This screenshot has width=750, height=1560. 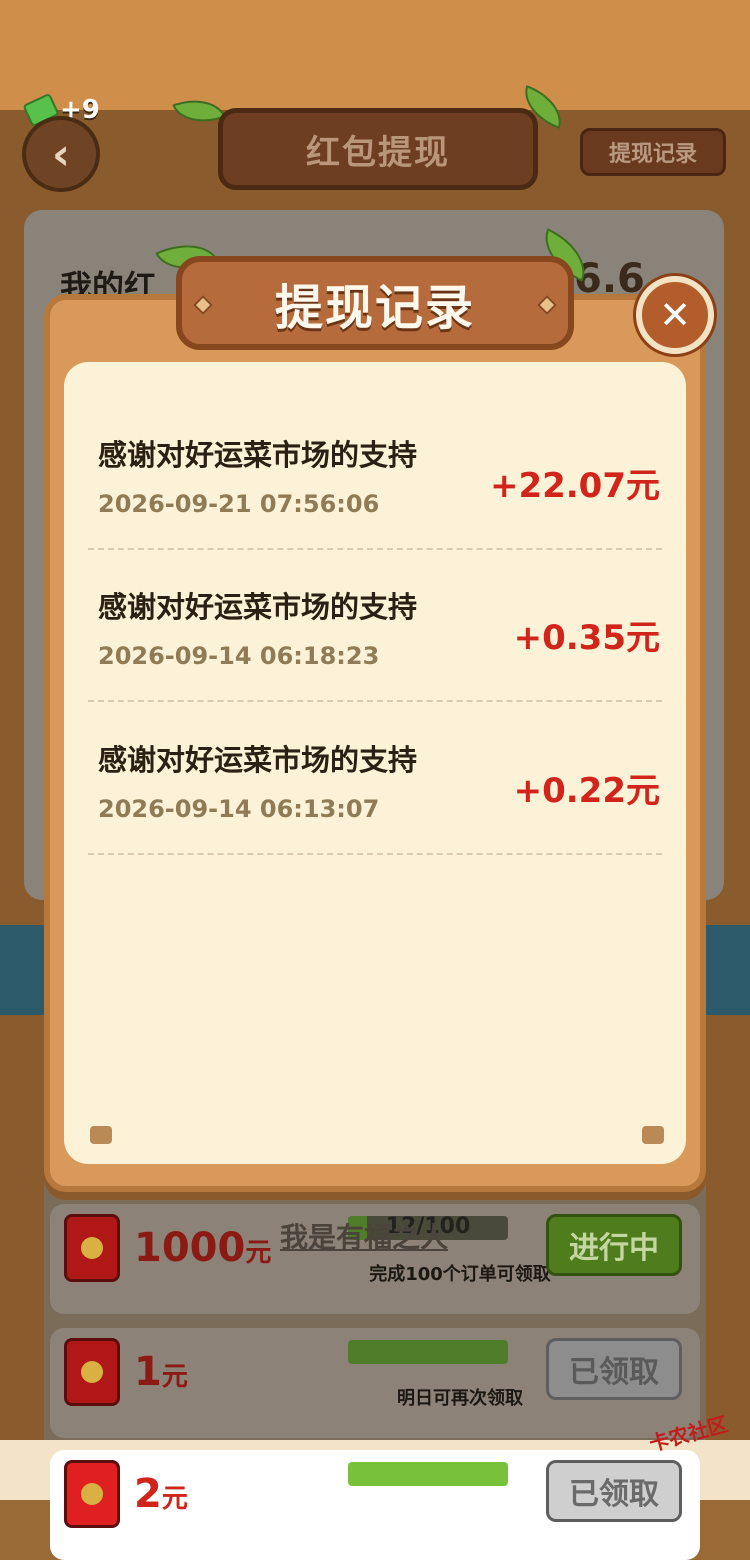 I want to click on task-row: 1元 明日可再次领取 已领取, so click(x=375, y=1383).